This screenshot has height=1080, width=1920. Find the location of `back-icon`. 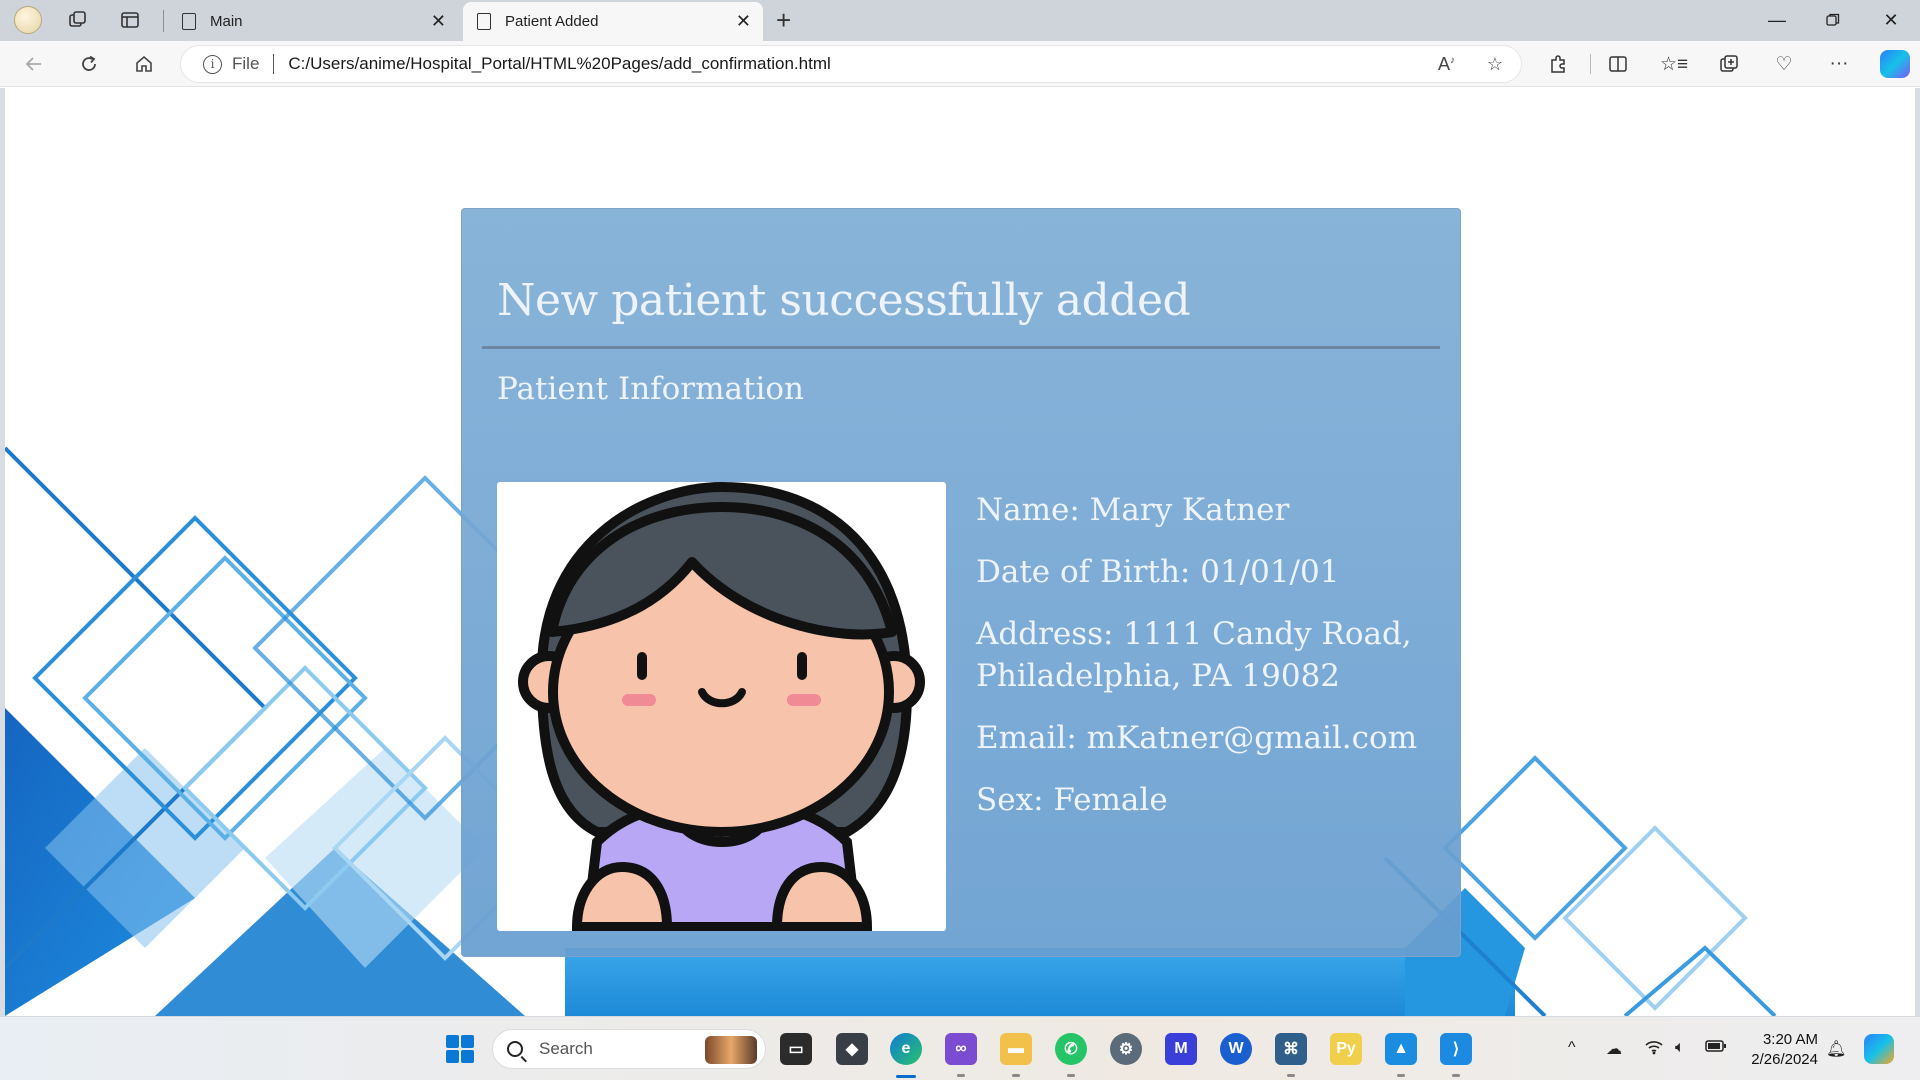

back-icon is located at coordinates (34, 64).